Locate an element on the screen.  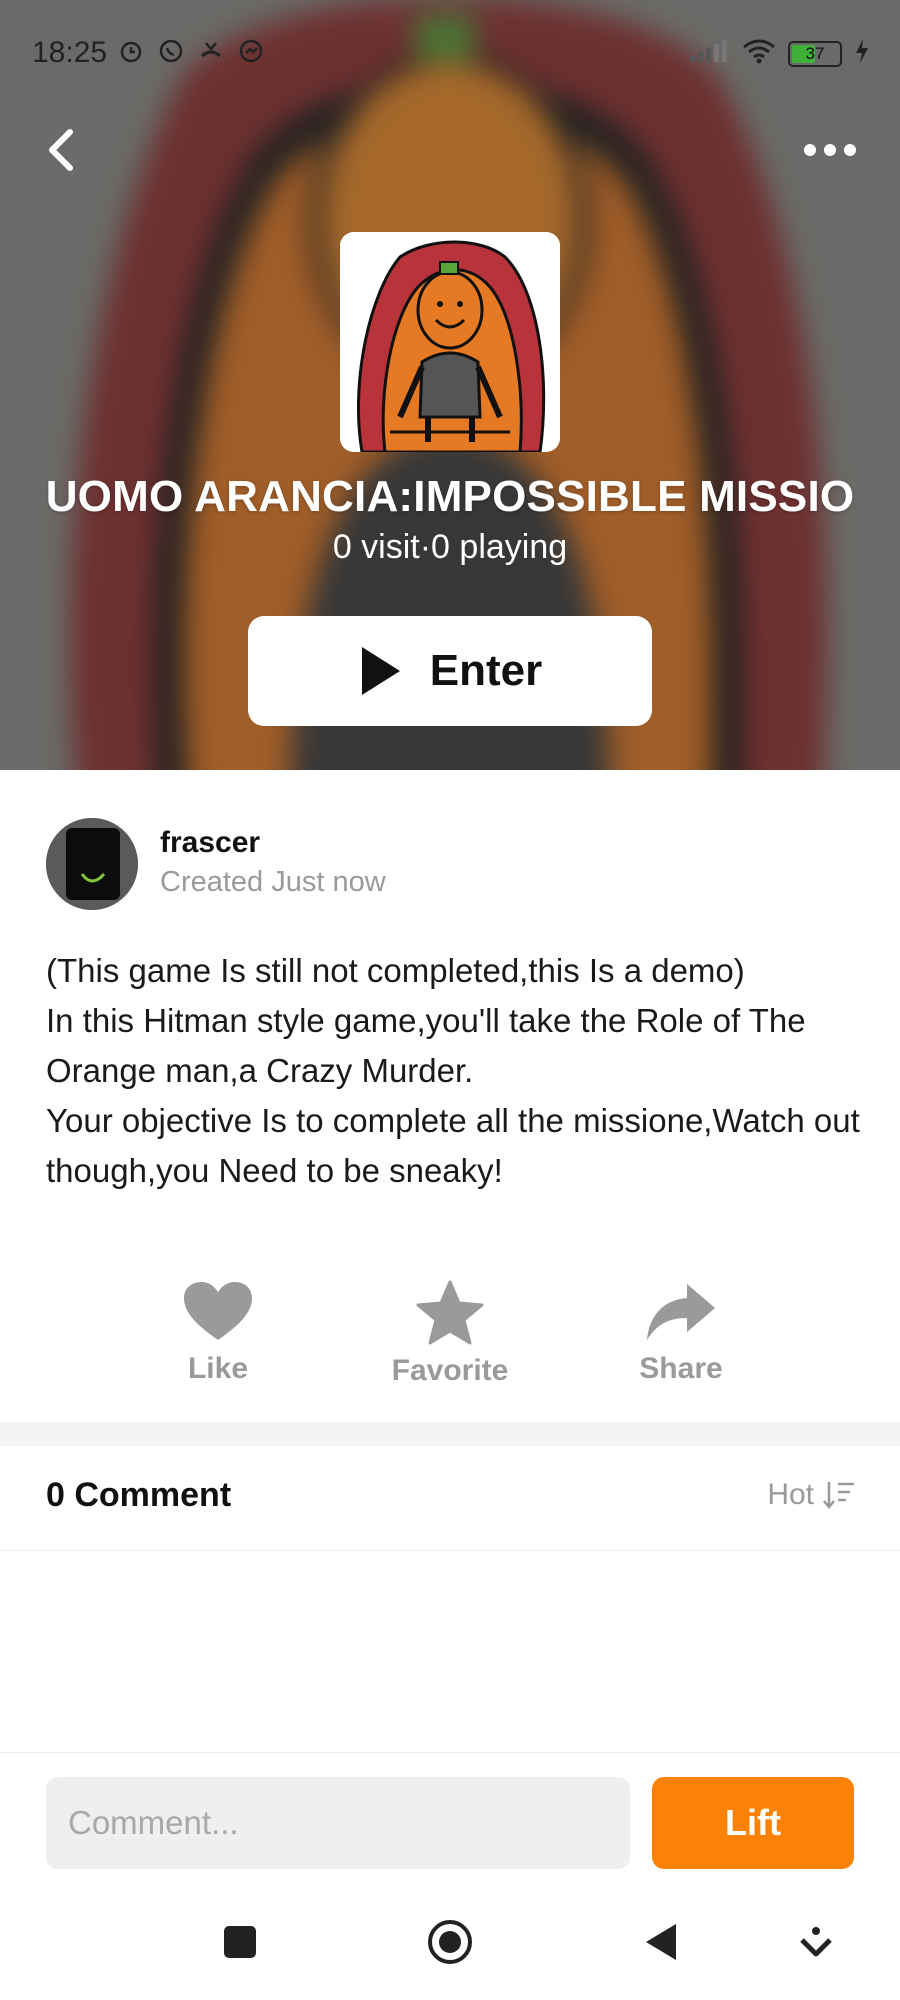
share-button: Share is located at coordinates (681, 1333).